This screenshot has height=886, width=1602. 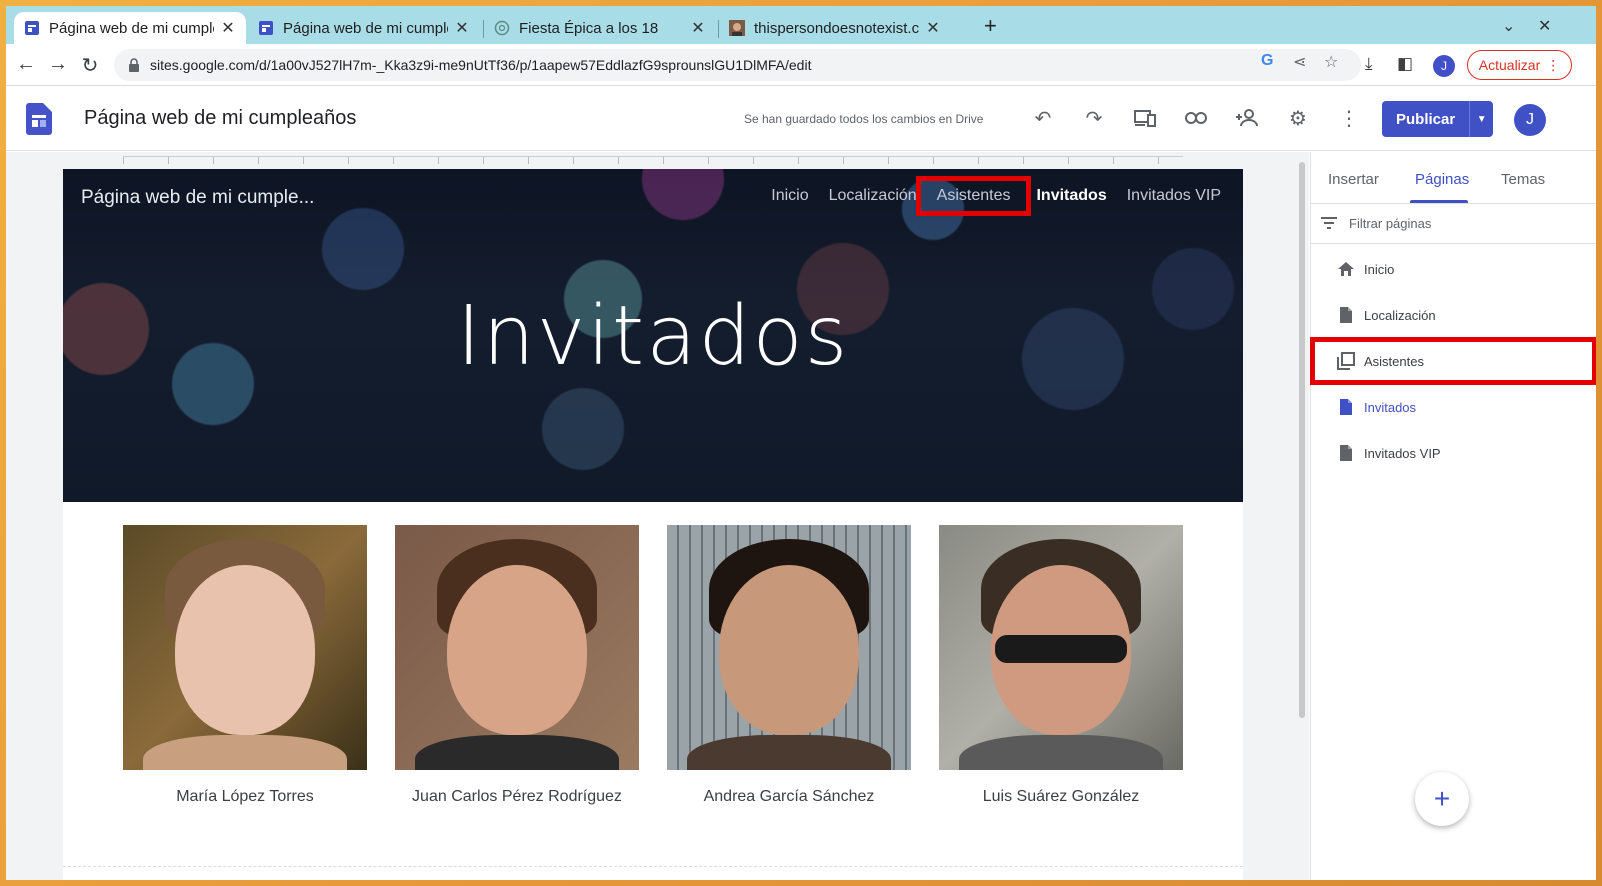 What do you see at coordinates (1553, 64) in the screenshot?
I see `more-vert-icon: ⋮` at bounding box center [1553, 64].